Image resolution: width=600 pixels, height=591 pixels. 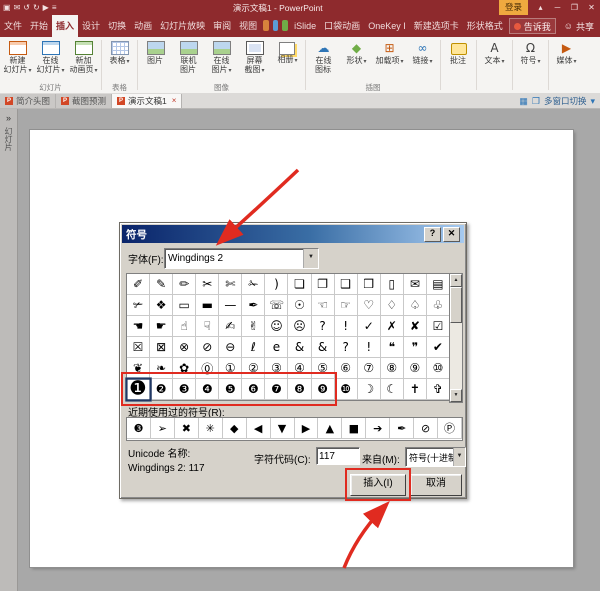 What do you see at coordinates (254, 347) in the screenshot?
I see `symbol-cell: ℓ` at bounding box center [254, 347].